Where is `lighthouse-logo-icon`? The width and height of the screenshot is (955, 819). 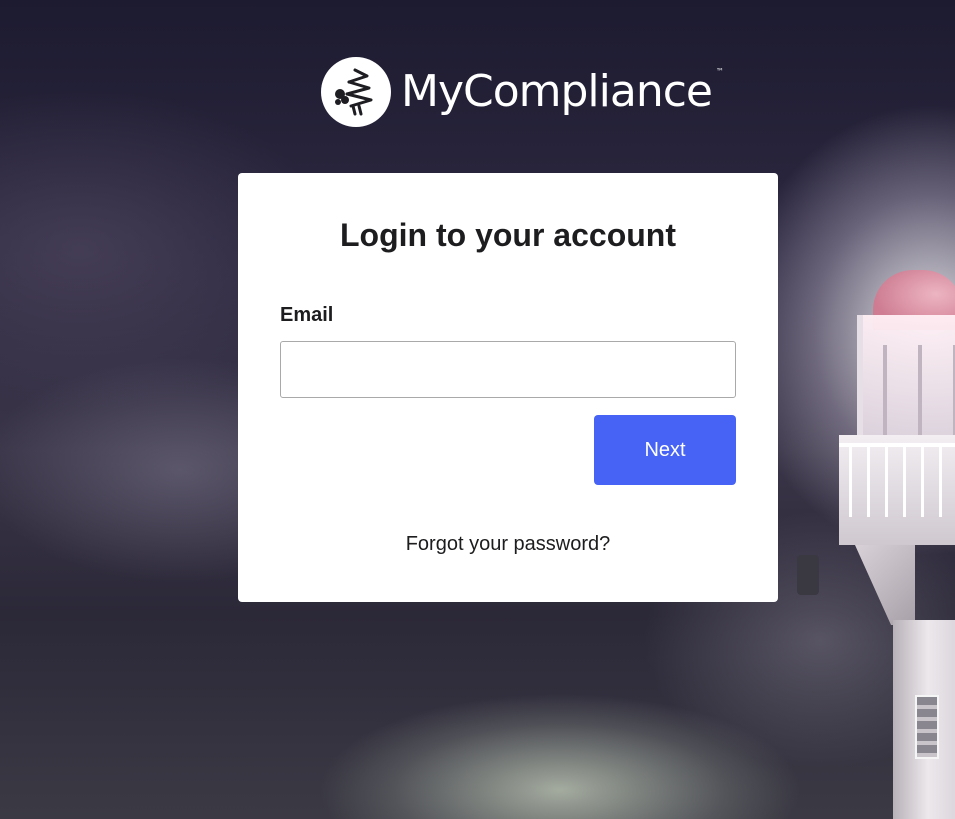 lighthouse-logo-icon is located at coordinates (356, 92).